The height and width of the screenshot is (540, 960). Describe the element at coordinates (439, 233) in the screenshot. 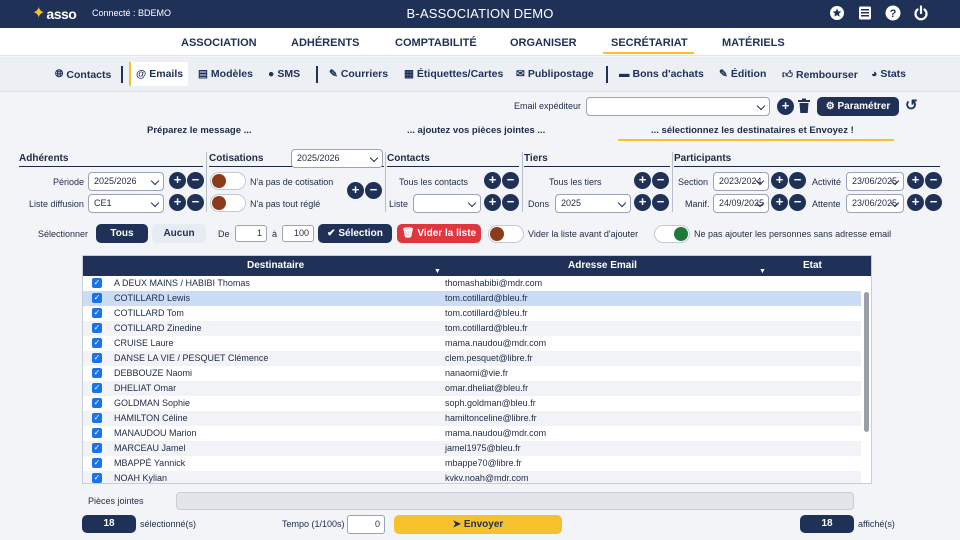

I see `clear-list-button: 🗑︎ Vider la liste` at that location.